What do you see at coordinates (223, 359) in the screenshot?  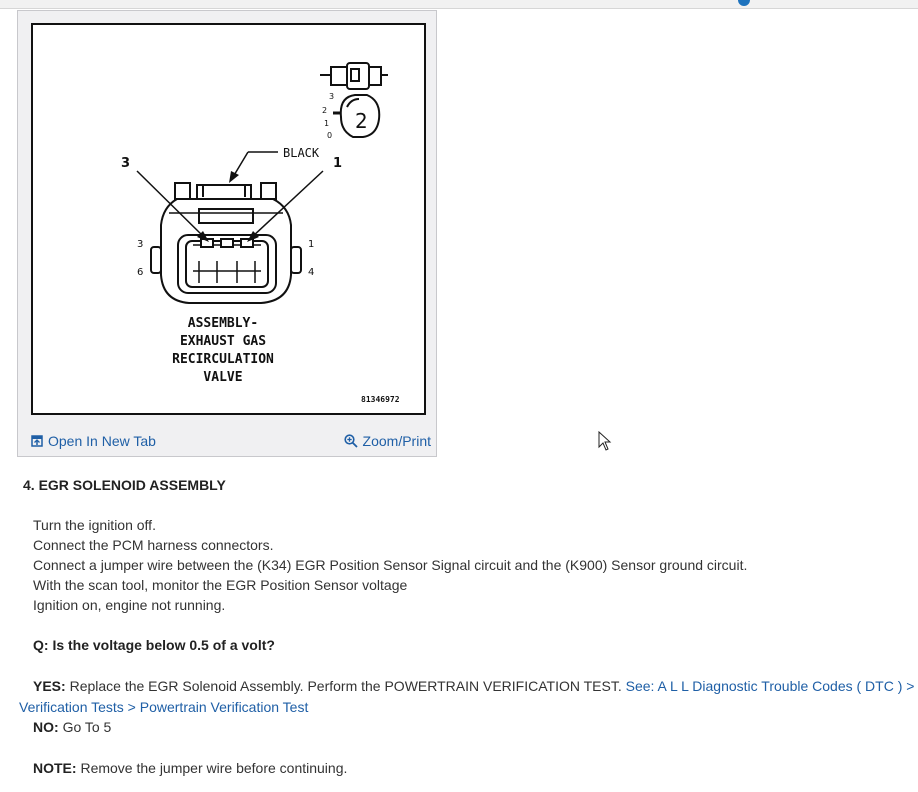 I see `caption-line-3: RECIRCULATION` at bounding box center [223, 359].